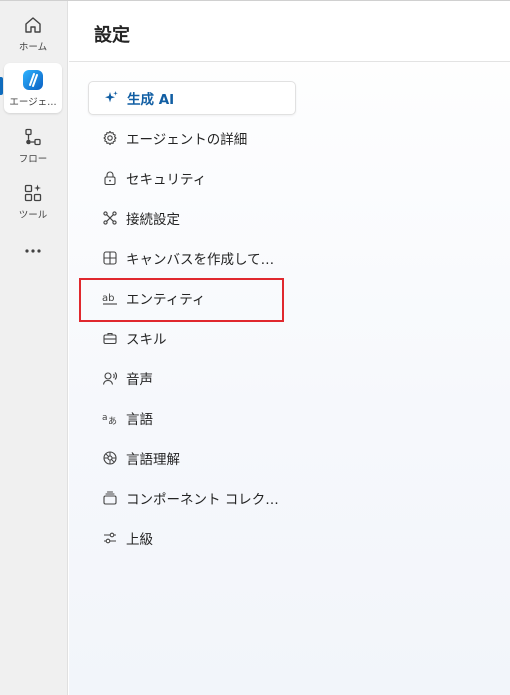 The height and width of the screenshot is (695, 510). I want to click on entity-icon: ab, so click(110, 298).